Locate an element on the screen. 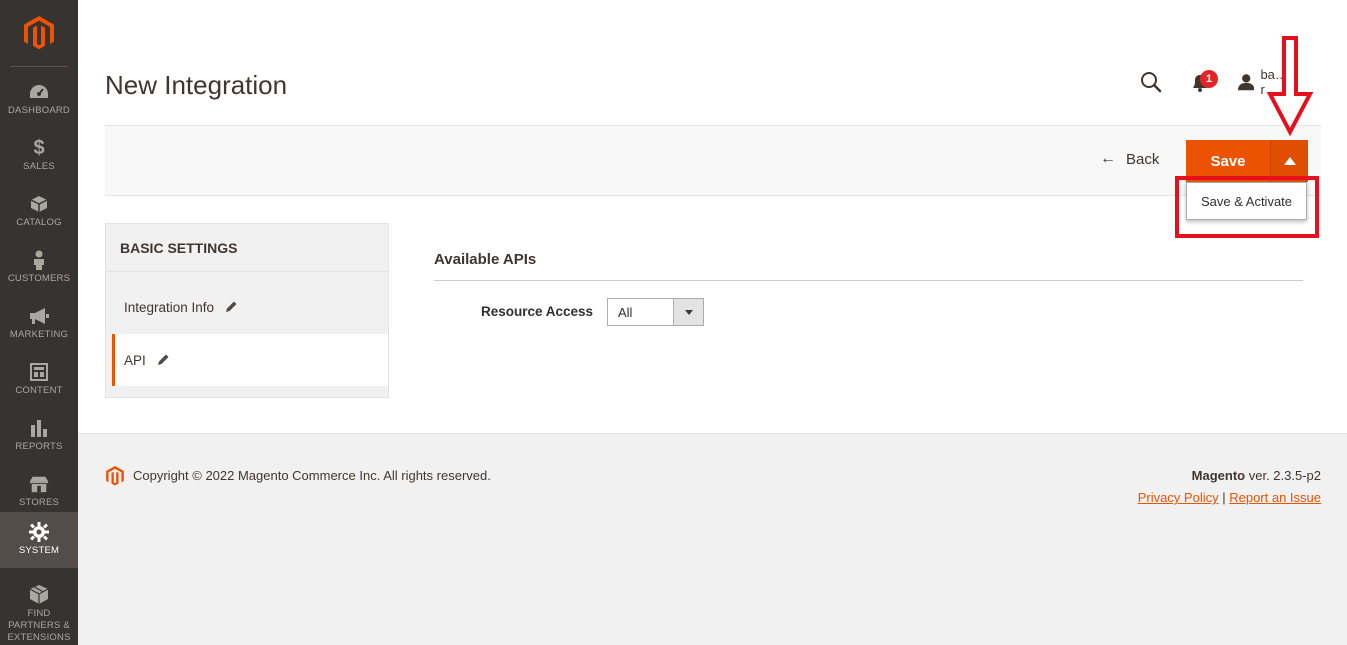 The image size is (1347, 645). divider is located at coordinates (247, 271).